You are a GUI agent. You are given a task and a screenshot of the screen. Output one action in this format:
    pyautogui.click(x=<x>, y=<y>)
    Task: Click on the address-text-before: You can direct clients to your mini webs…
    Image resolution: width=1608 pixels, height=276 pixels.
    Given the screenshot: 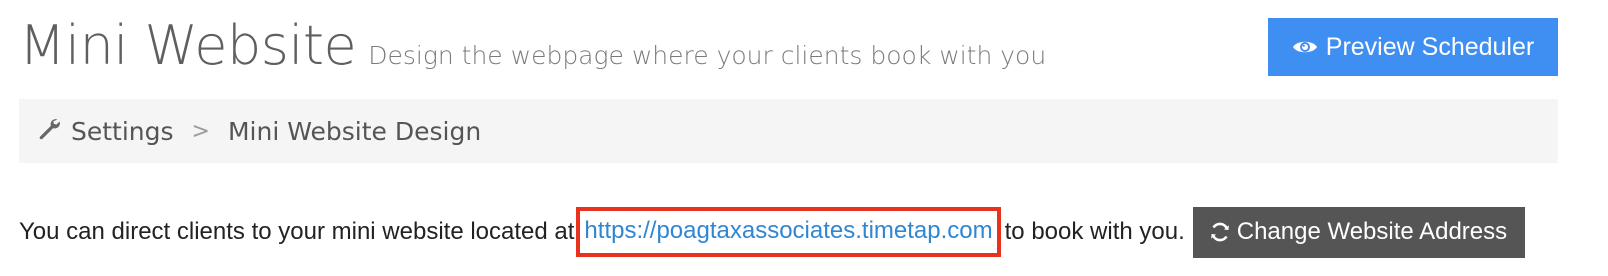 What is the action you would take?
    pyautogui.click(x=297, y=231)
    